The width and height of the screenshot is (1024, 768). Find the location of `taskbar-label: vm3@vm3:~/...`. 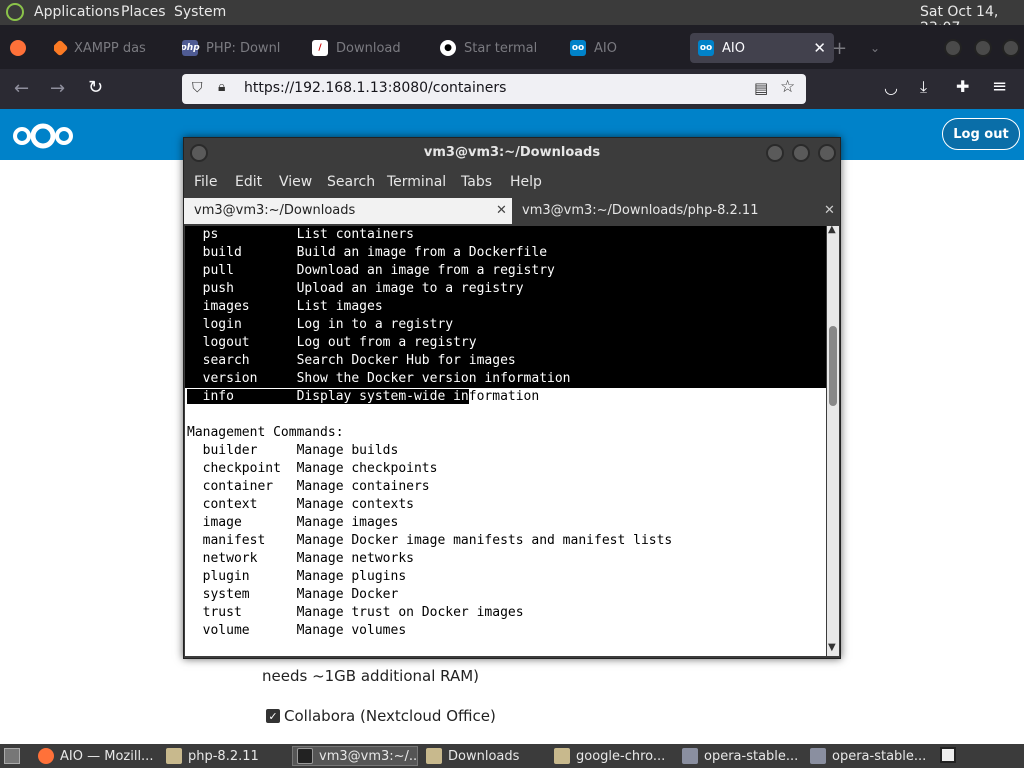

taskbar-label: vm3@vm3:~/... is located at coordinates (368, 756).